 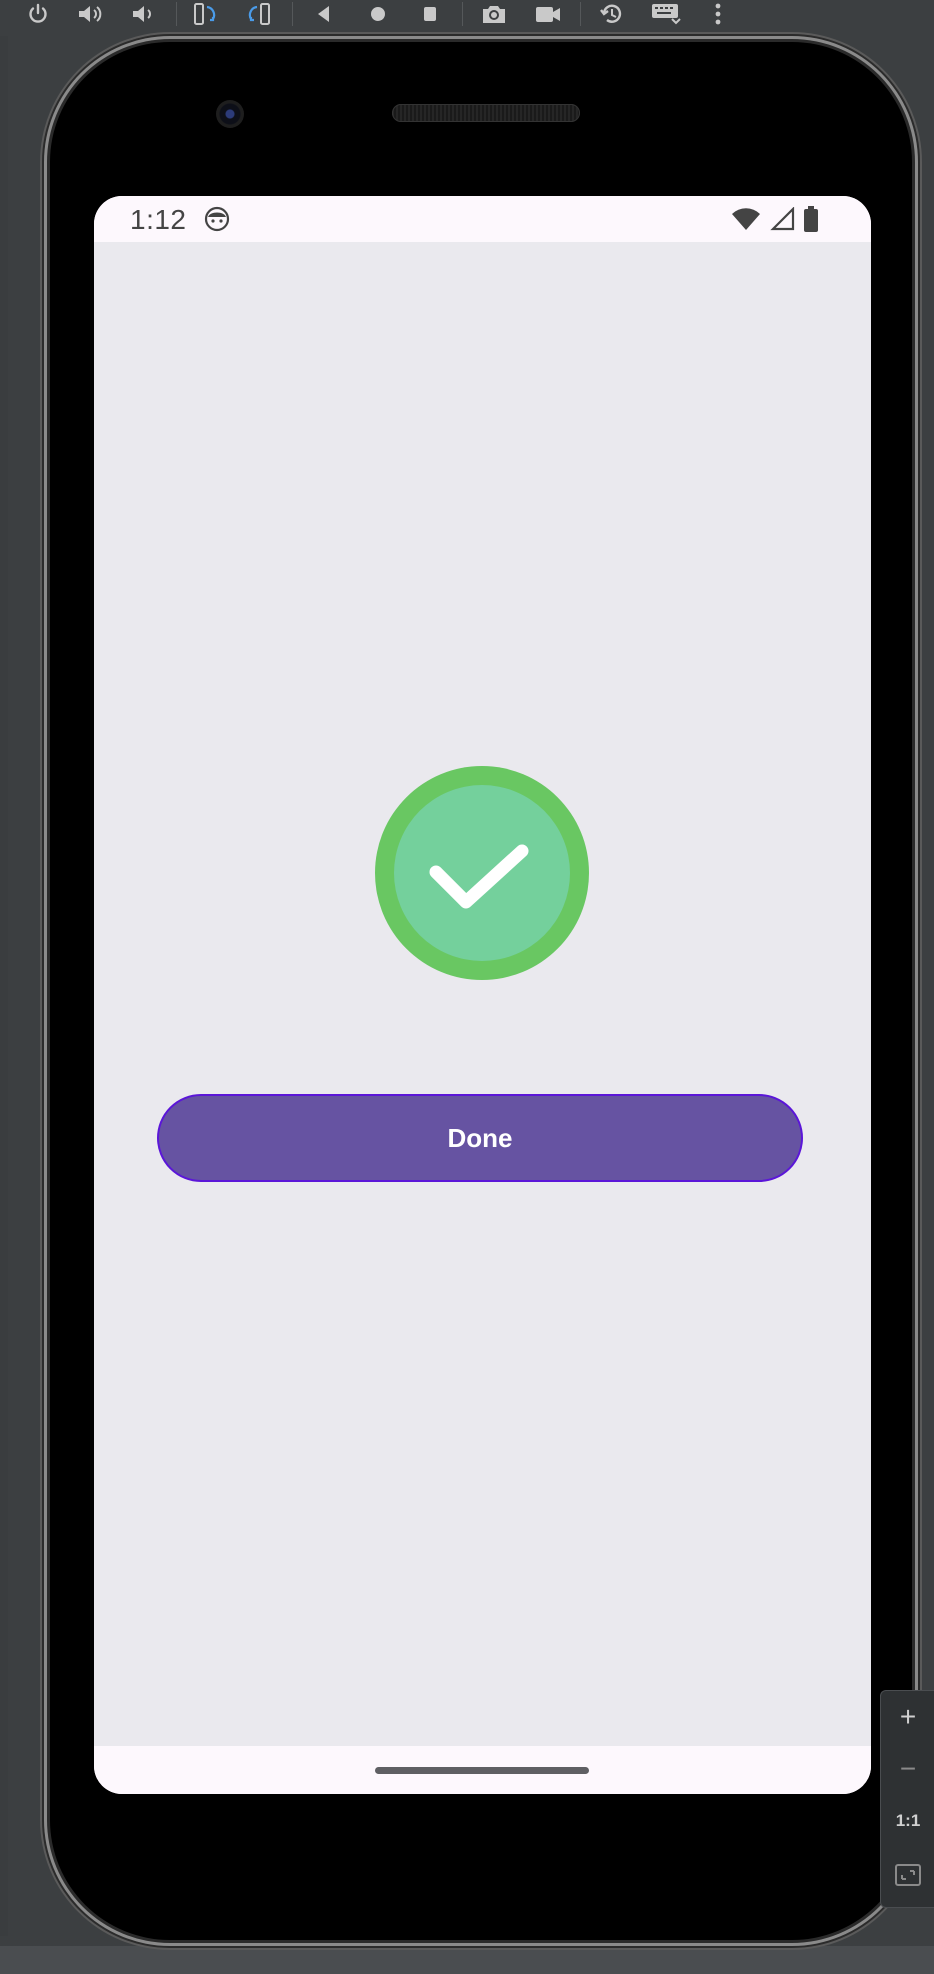 I want to click on success-badge, so click(x=482, y=873).